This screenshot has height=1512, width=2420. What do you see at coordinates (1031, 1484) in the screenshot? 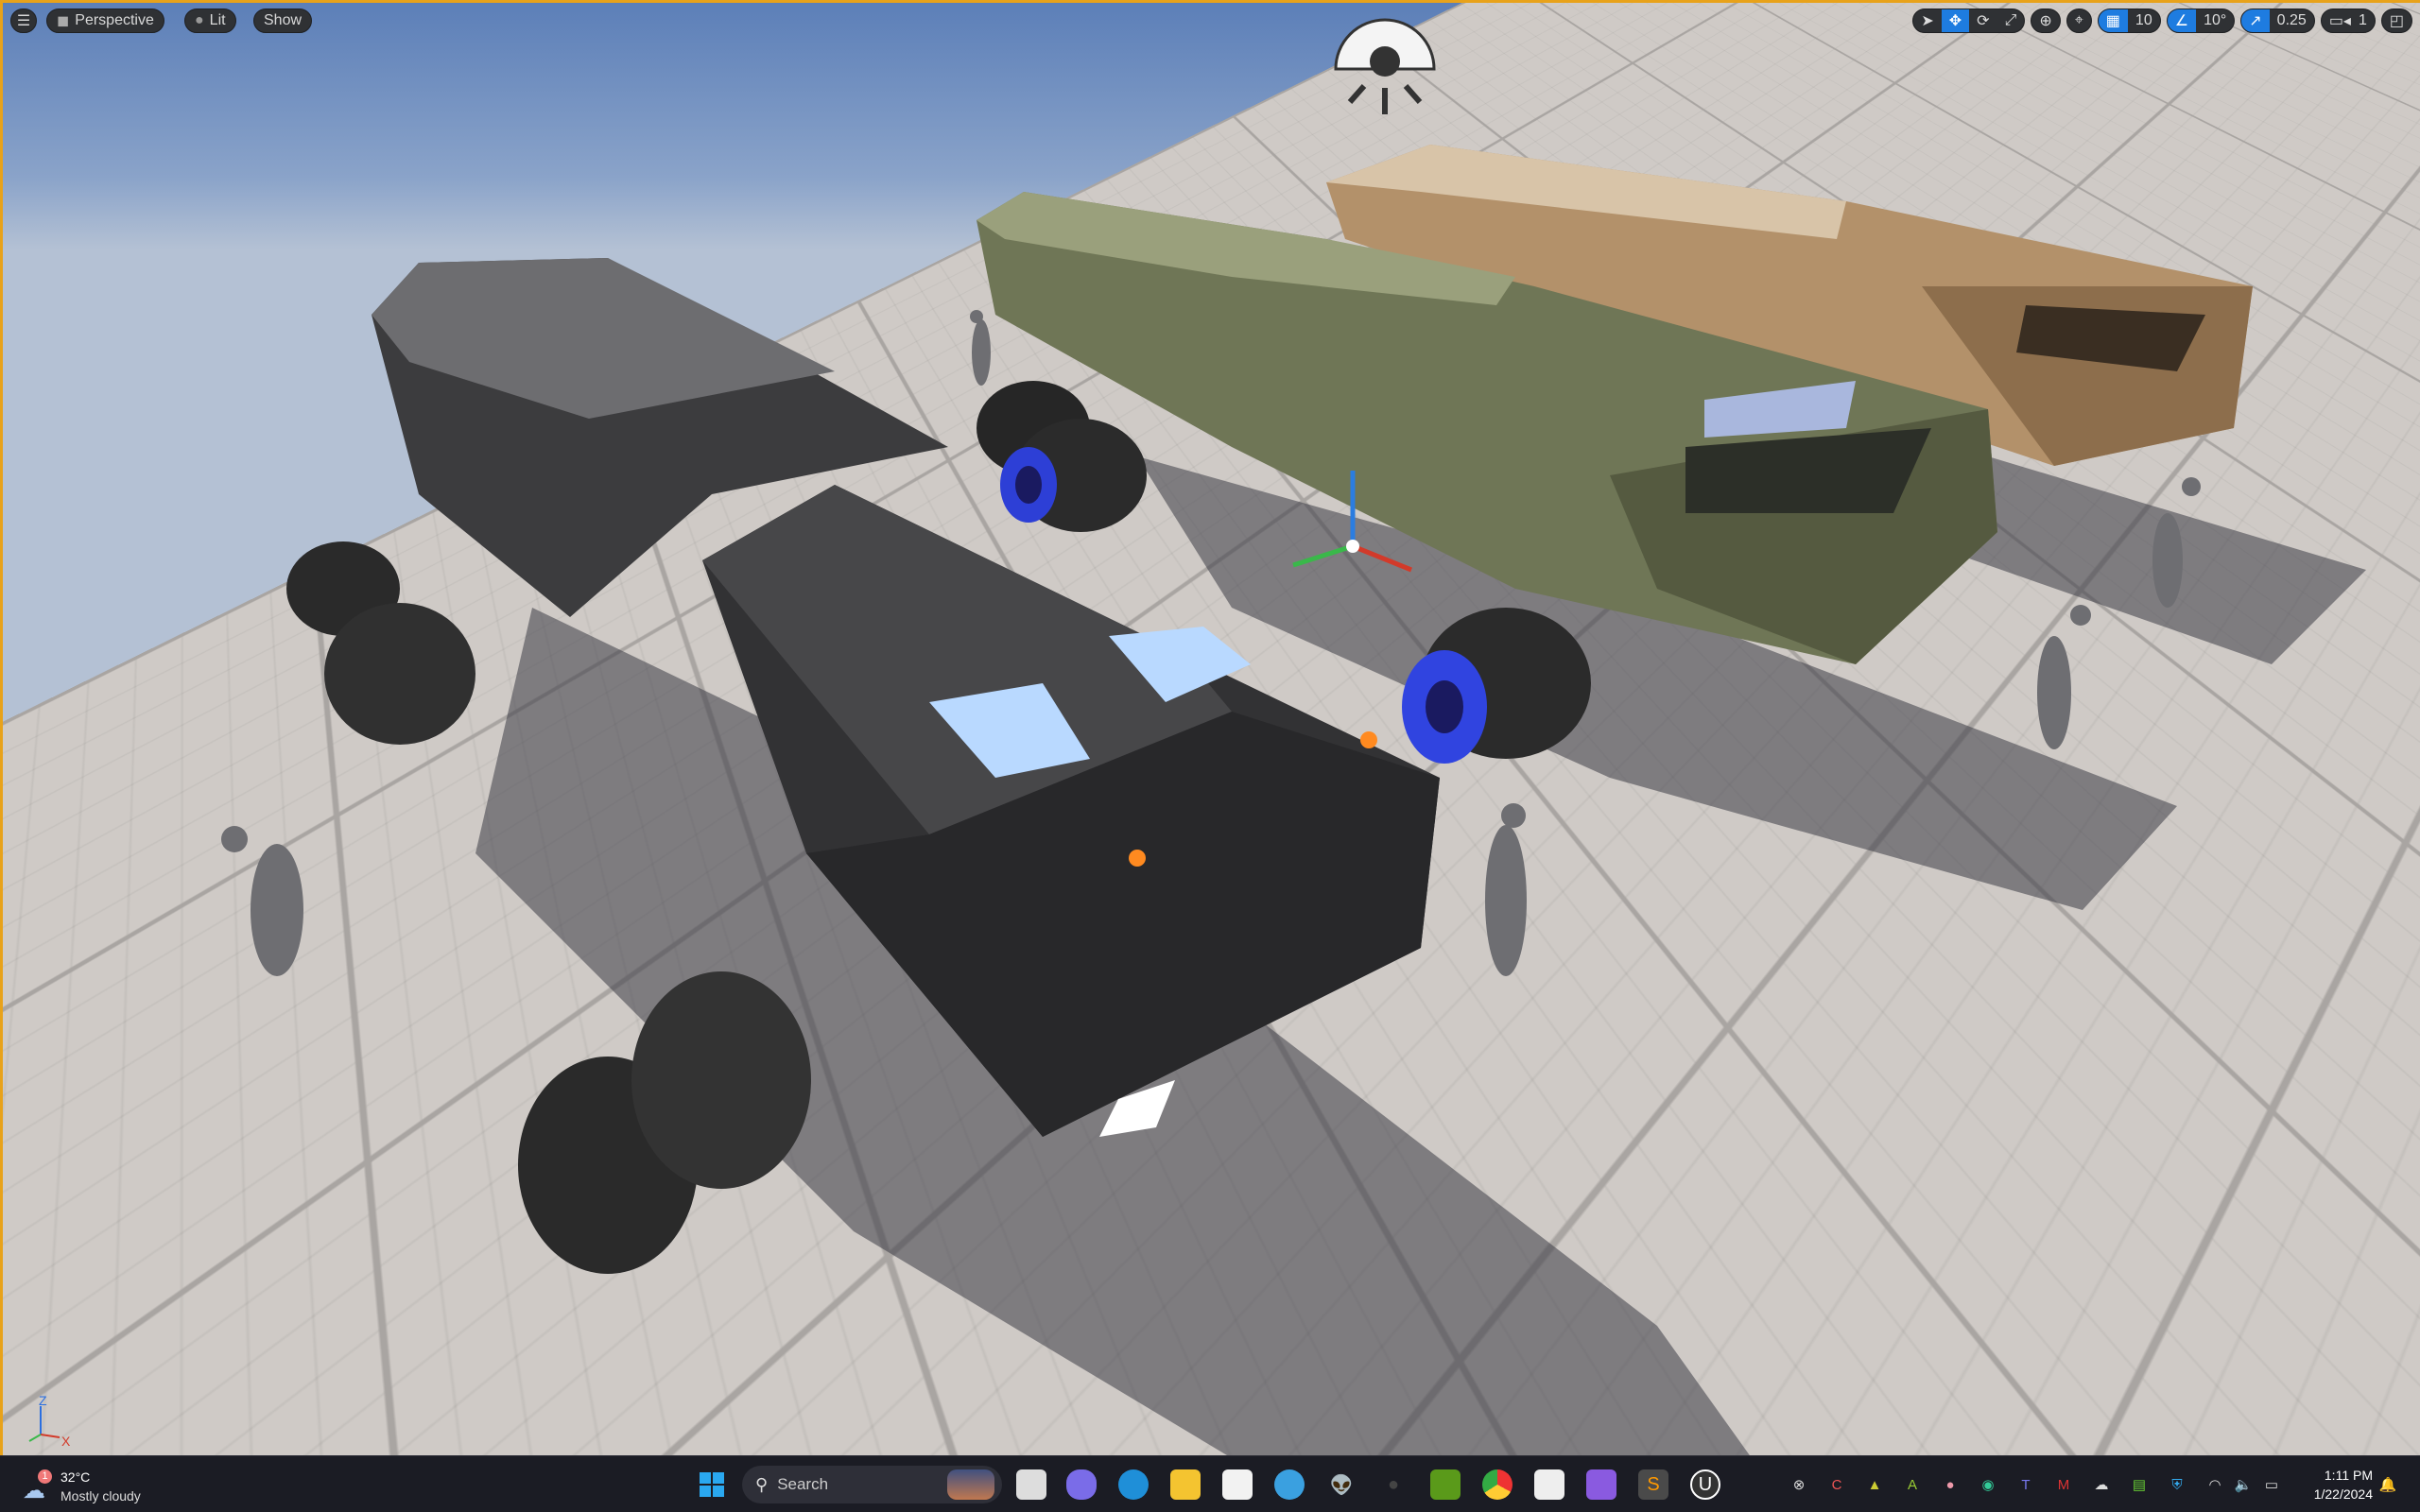
I see `taskbar-app-task-view` at bounding box center [1031, 1484].